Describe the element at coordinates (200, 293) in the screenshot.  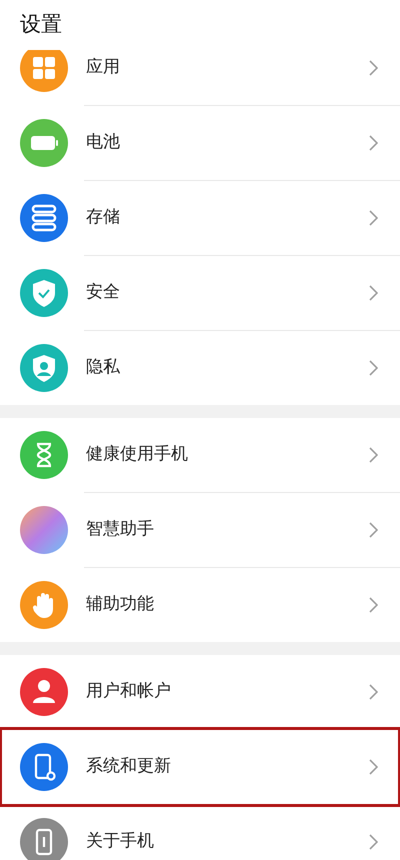
I see `settings-item: 安全` at that location.